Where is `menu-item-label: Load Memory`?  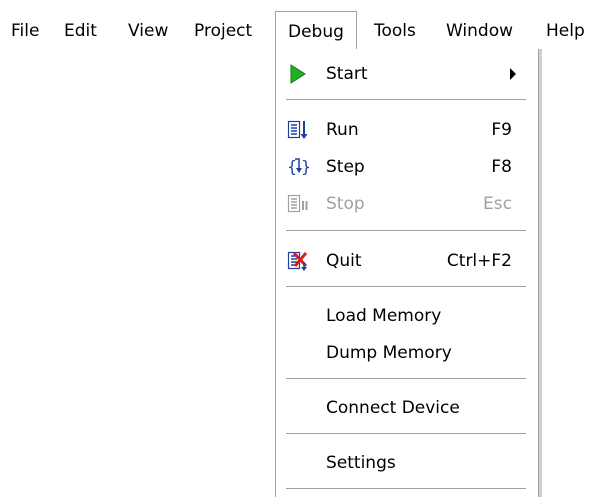
menu-item-label: Load Memory is located at coordinates (384, 316).